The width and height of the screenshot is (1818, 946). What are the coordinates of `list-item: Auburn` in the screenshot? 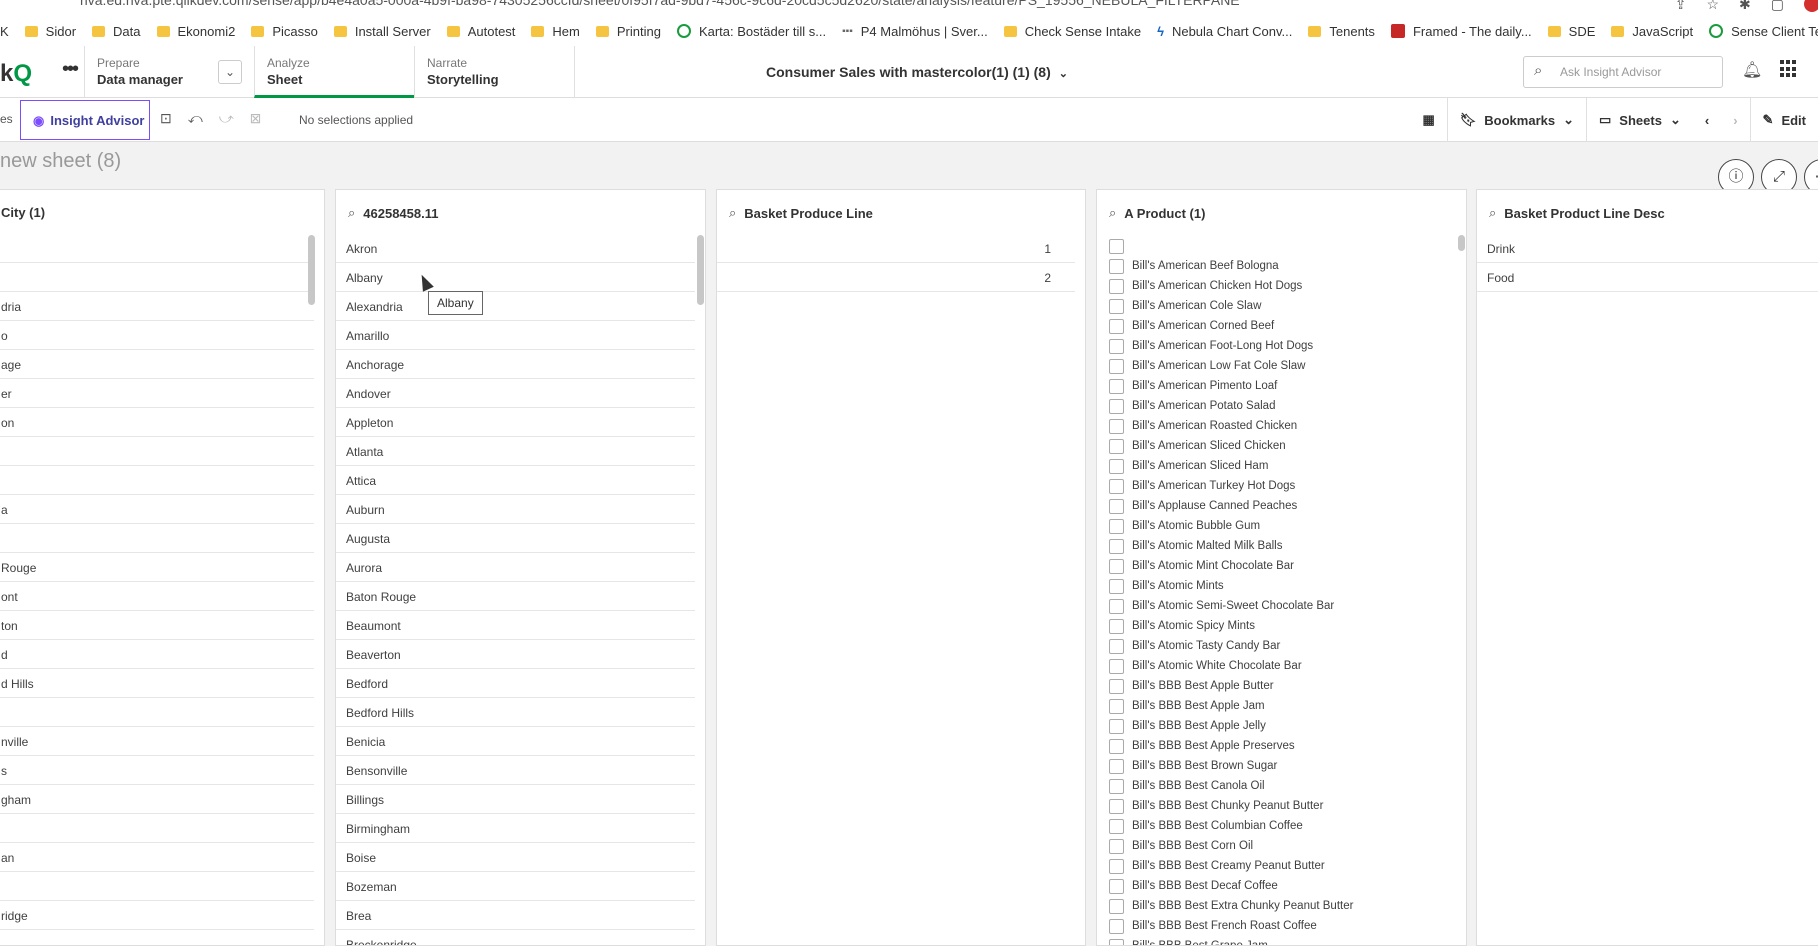 It's located at (515, 509).